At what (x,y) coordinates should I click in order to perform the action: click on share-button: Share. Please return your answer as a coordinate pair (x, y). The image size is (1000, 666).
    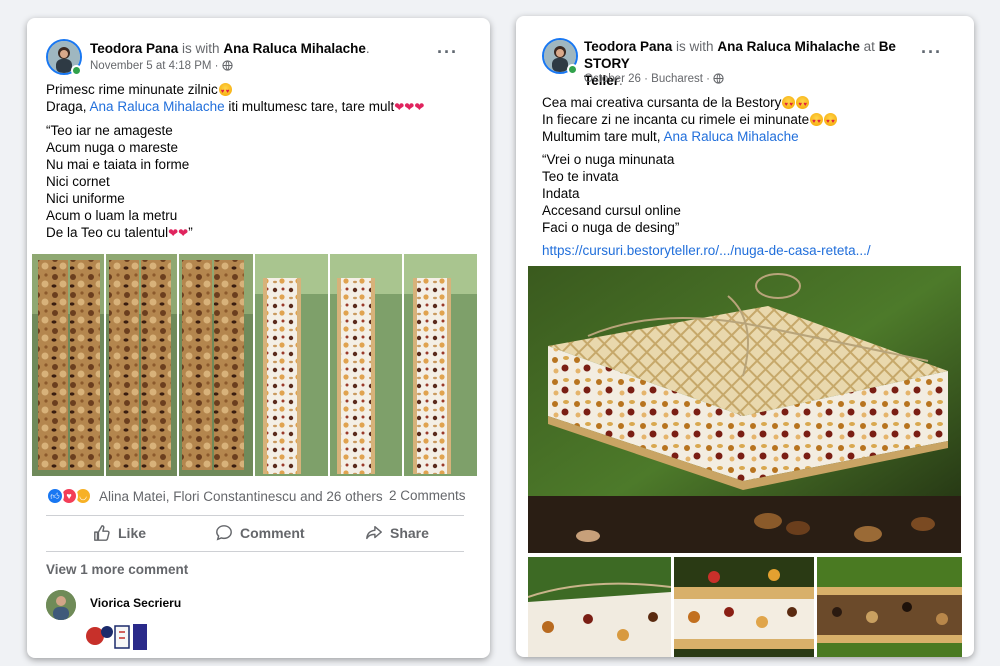
    Looking at the image, I should click on (397, 533).